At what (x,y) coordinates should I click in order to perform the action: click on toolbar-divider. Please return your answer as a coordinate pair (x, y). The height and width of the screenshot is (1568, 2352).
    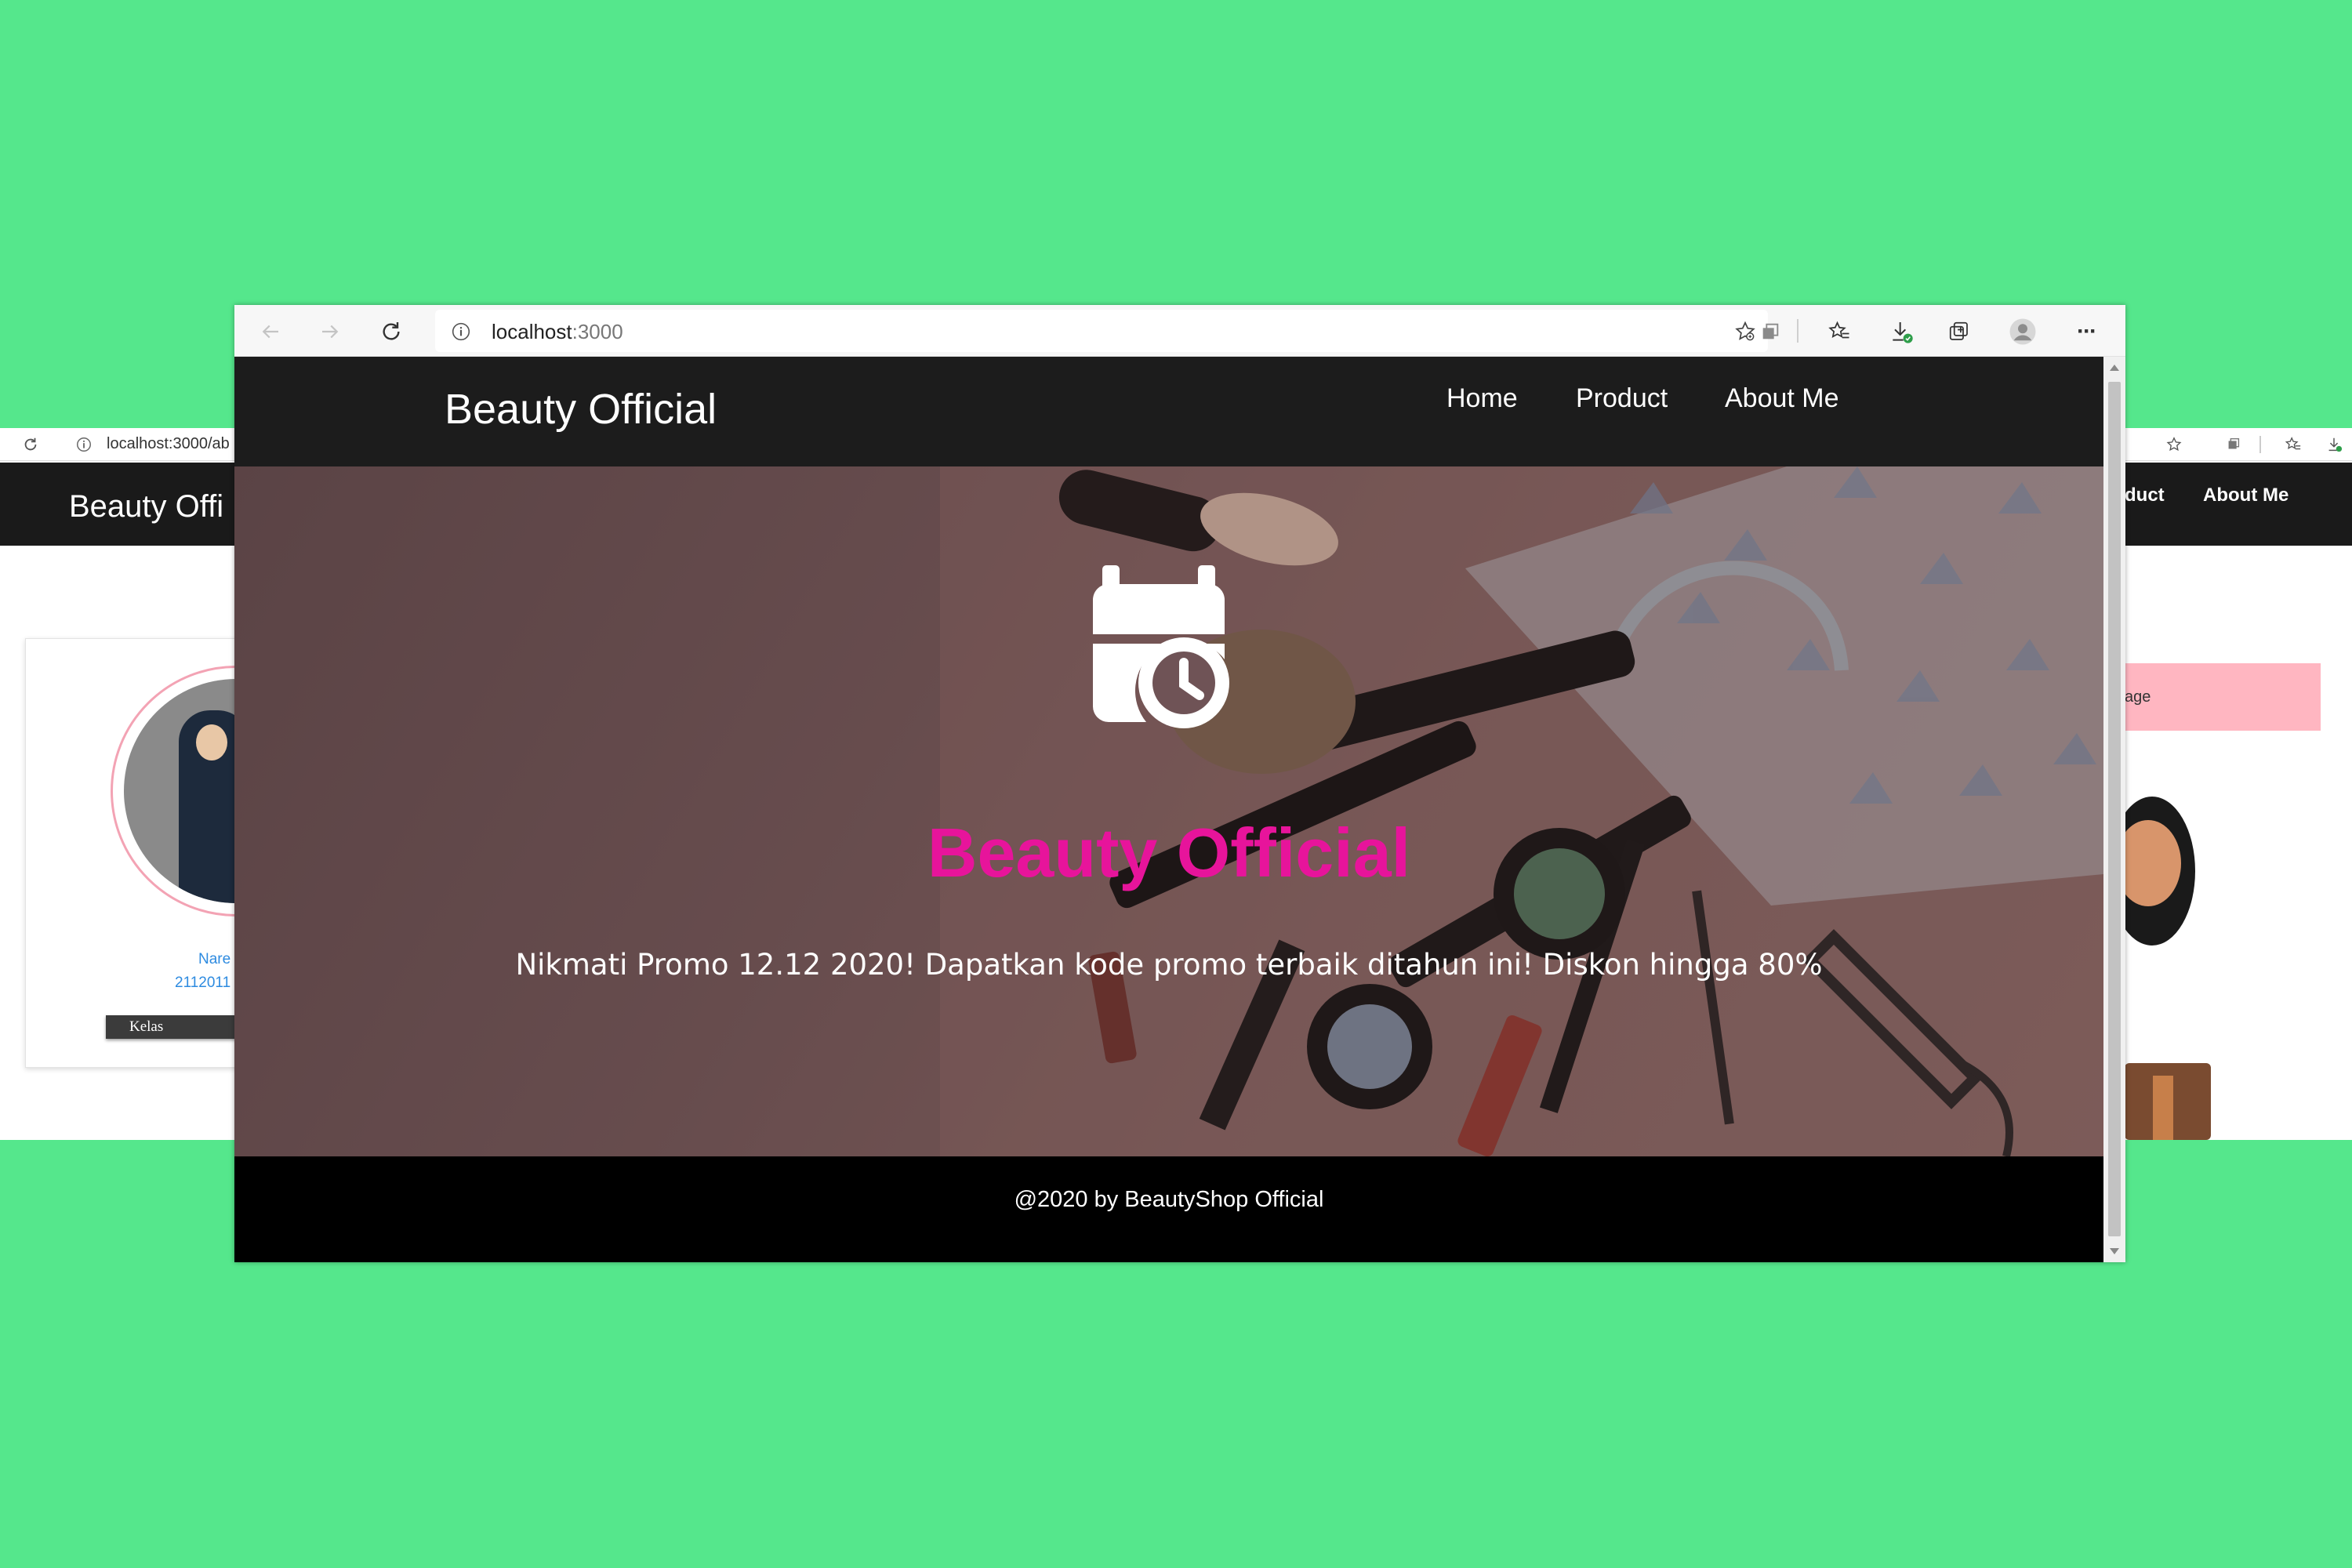
    Looking at the image, I should click on (1797, 331).